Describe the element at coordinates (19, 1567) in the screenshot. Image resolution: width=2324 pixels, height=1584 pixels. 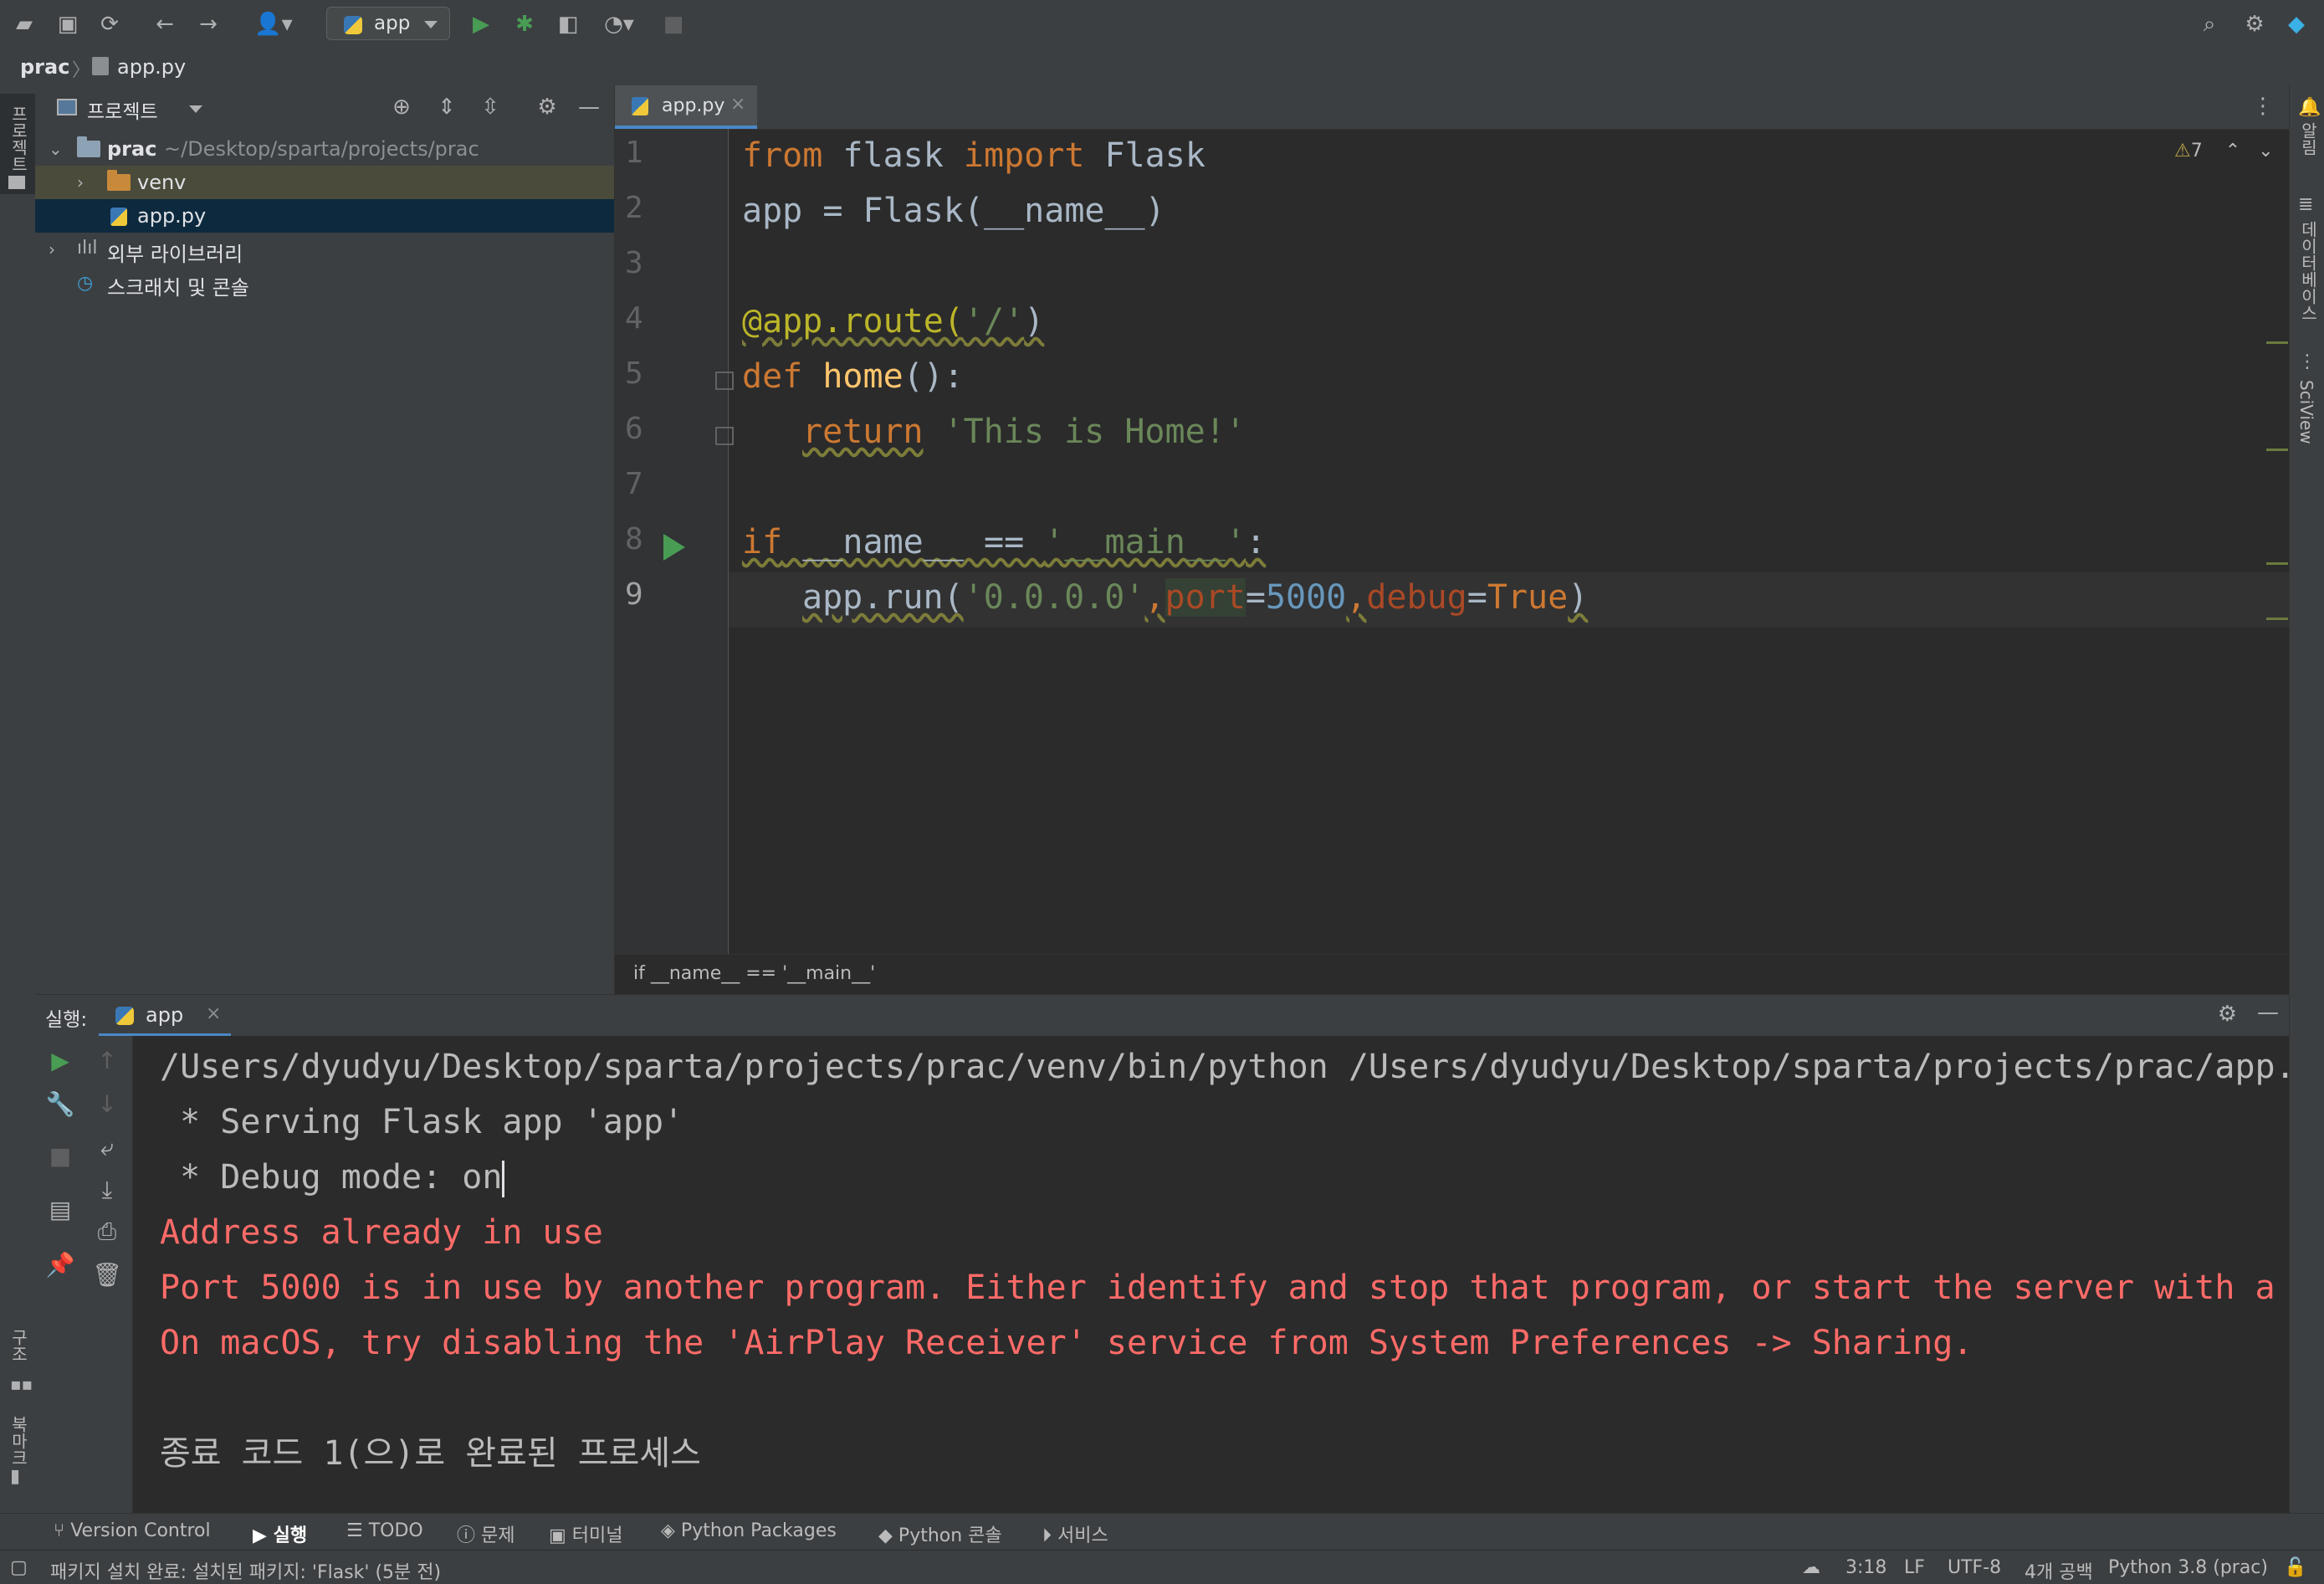
I see `panel-toggle-icon: ▢` at that location.